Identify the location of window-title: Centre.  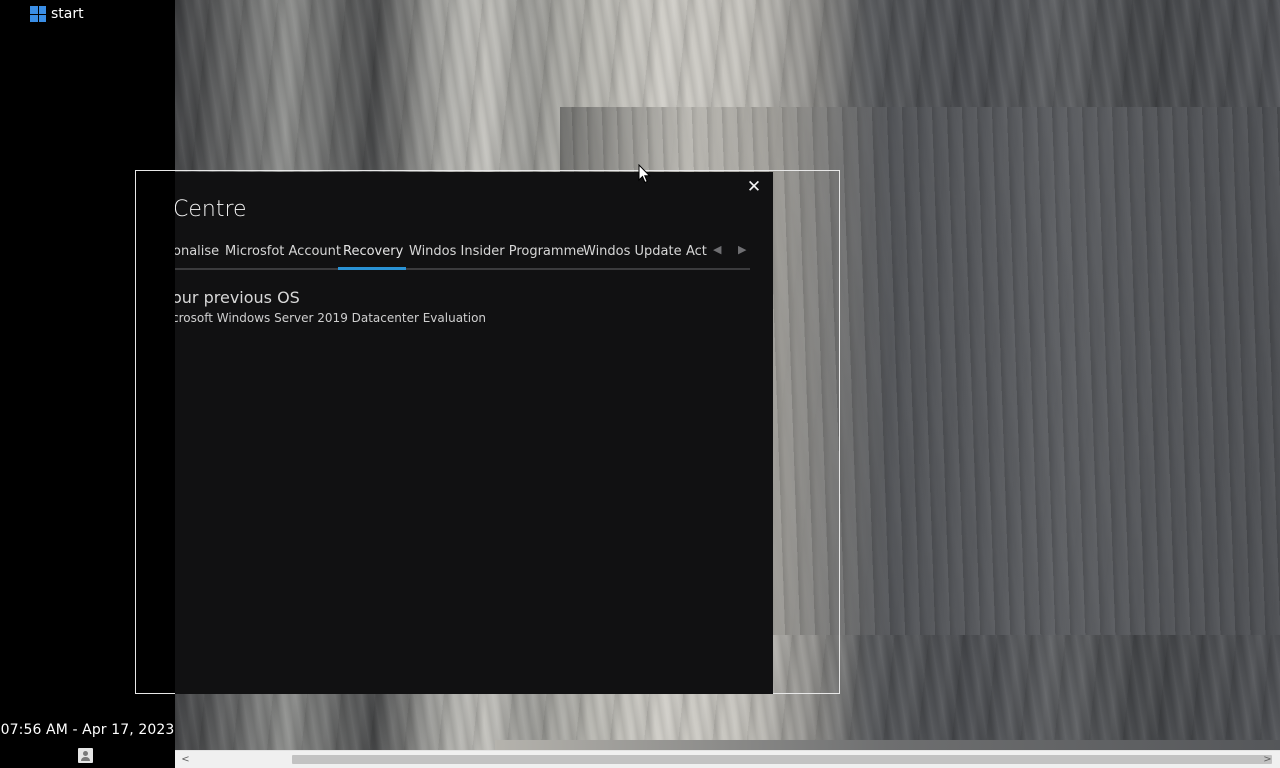
(211, 209).